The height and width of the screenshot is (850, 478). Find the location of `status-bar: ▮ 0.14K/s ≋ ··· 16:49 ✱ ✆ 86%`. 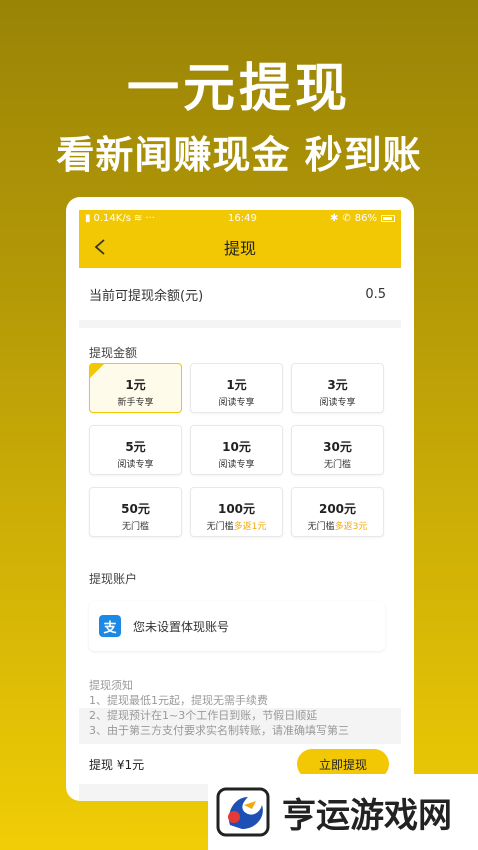

status-bar: ▮ 0.14K/s ≋ ··· 16:49 ✱ ✆ 86% is located at coordinates (240, 218).